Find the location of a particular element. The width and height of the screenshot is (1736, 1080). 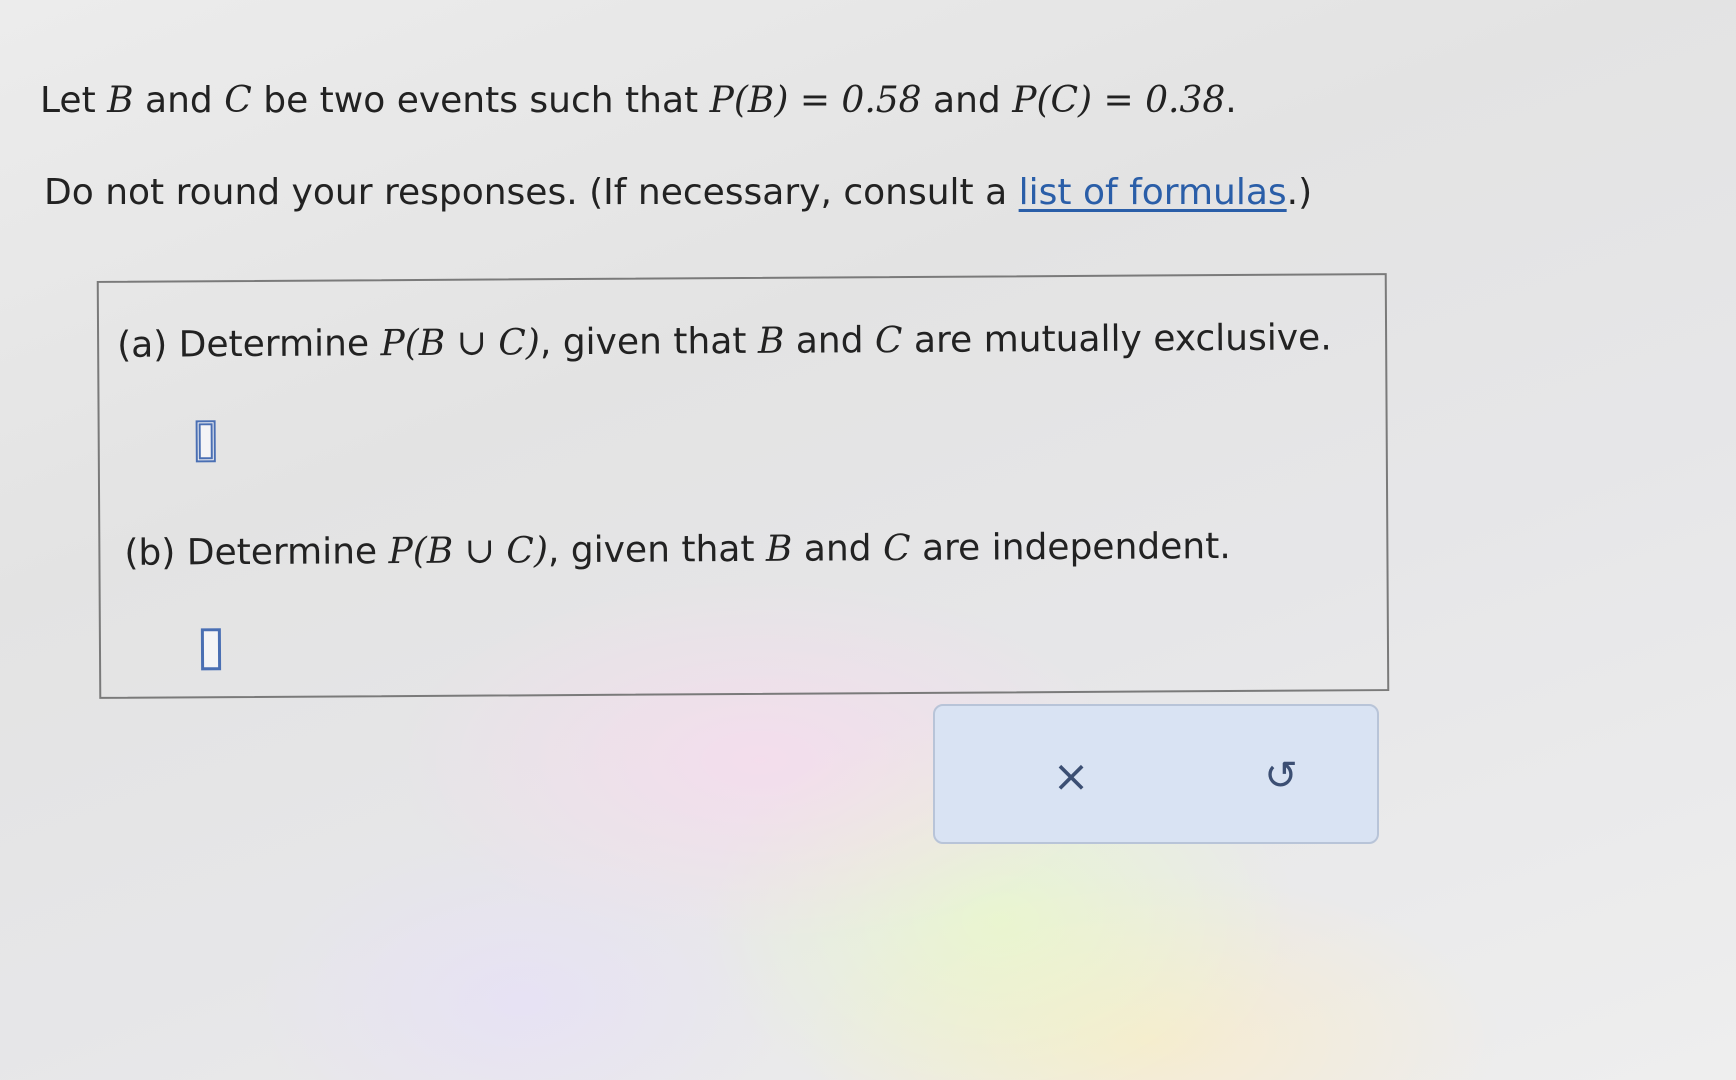

answer-input-b is located at coordinates (211, 649).